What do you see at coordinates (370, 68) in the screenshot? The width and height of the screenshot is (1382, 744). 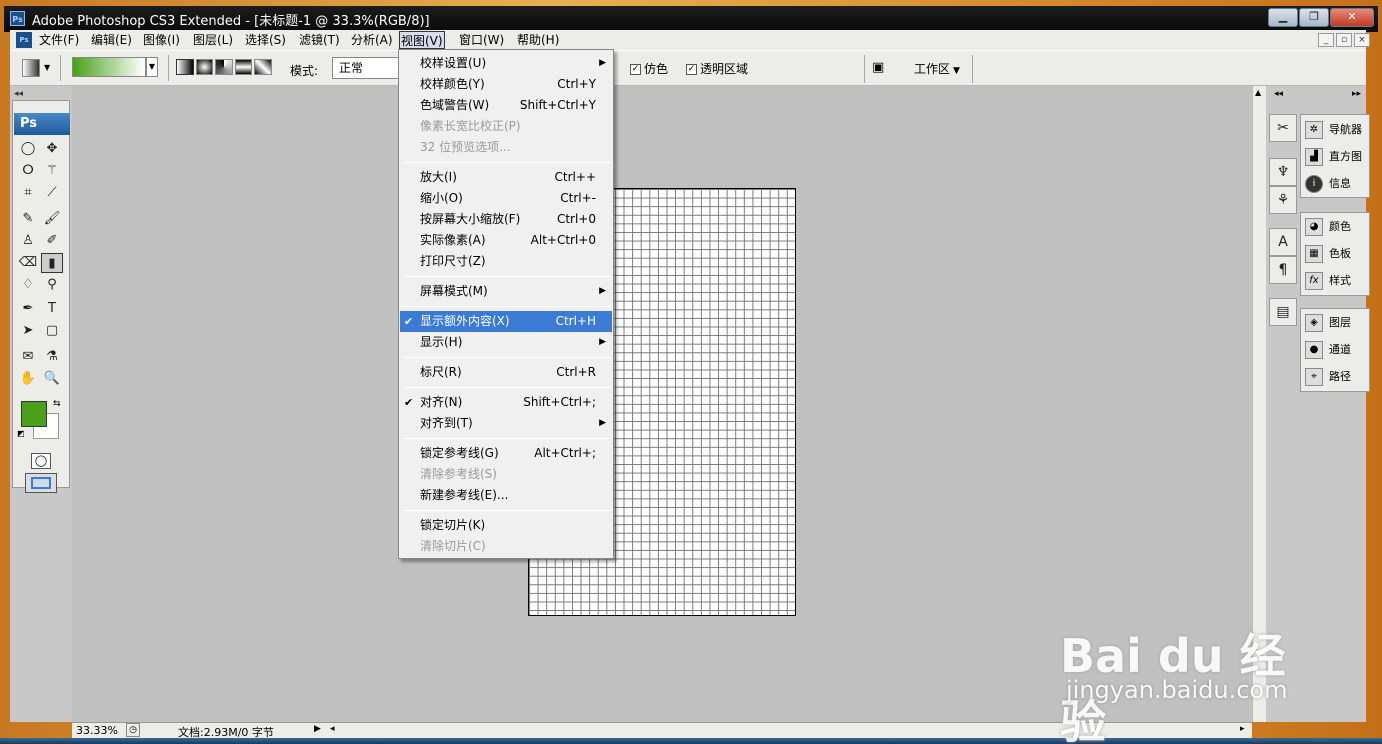 I see `mode-select: 正常` at bounding box center [370, 68].